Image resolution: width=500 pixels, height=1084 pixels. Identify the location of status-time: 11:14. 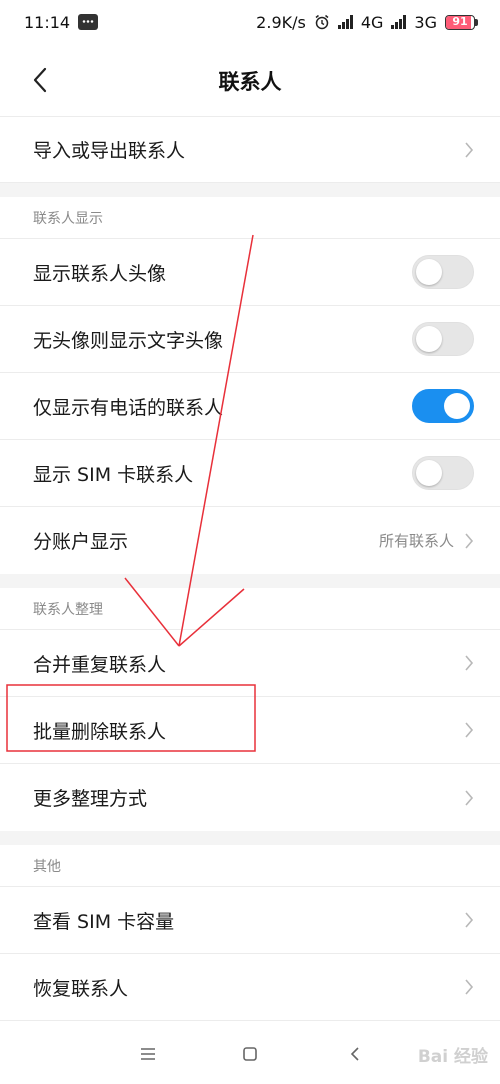
(47, 22).